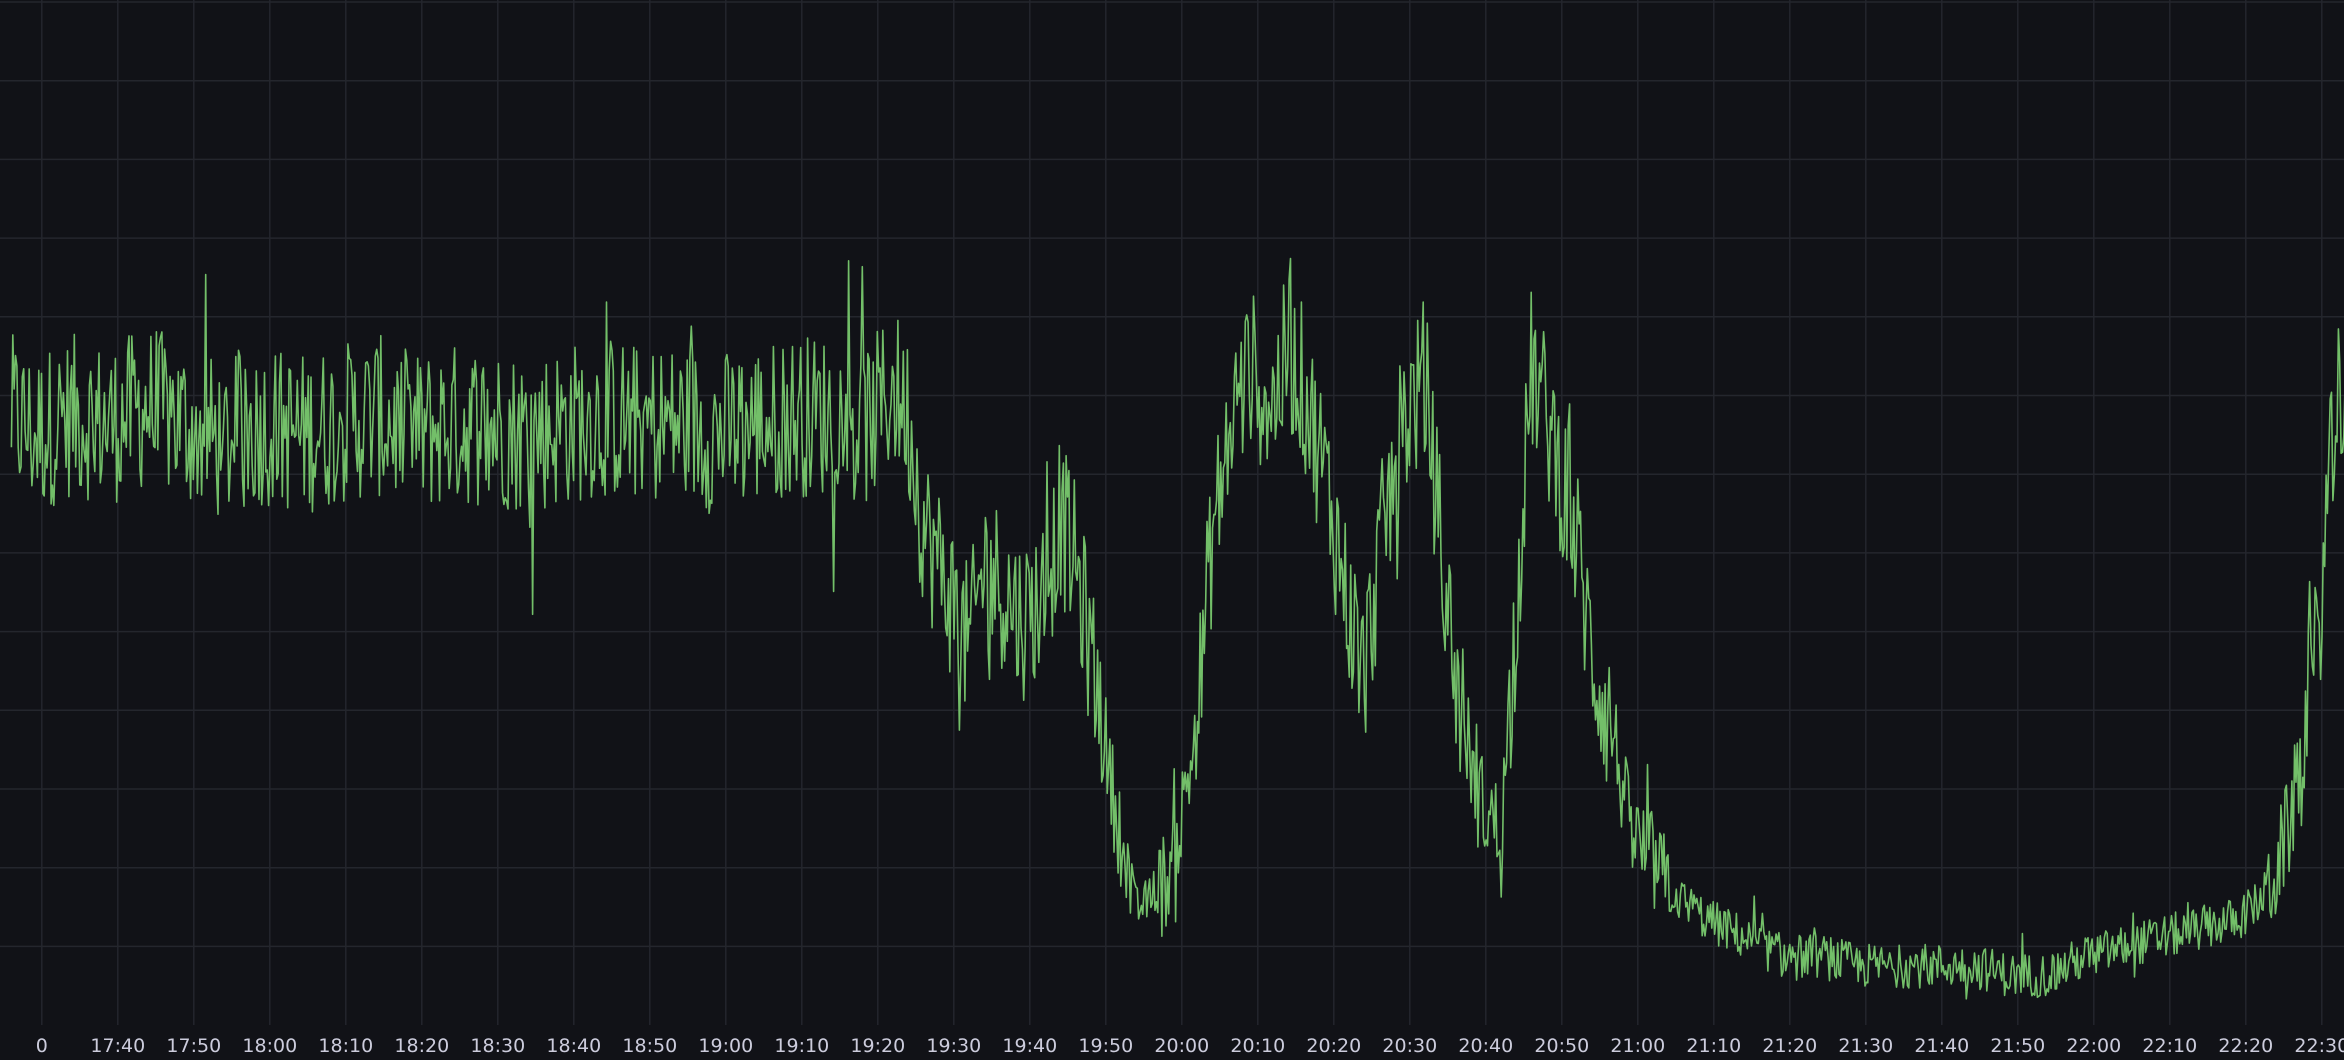 Image resolution: width=2344 pixels, height=1060 pixels. I want to click on x-tick-label: 18:50, so click(649, 1046).